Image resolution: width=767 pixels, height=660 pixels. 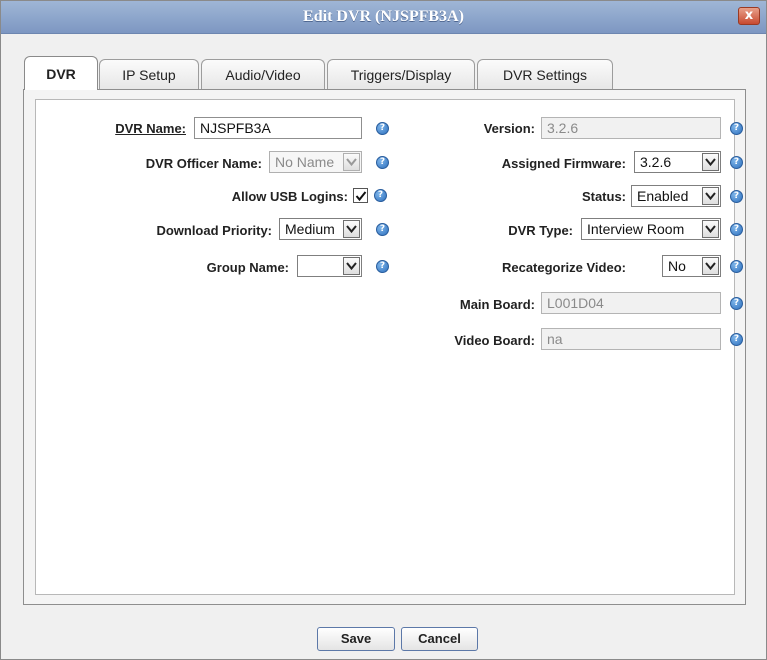 I want to click on close-icon: x, so click(x=749, y=15).